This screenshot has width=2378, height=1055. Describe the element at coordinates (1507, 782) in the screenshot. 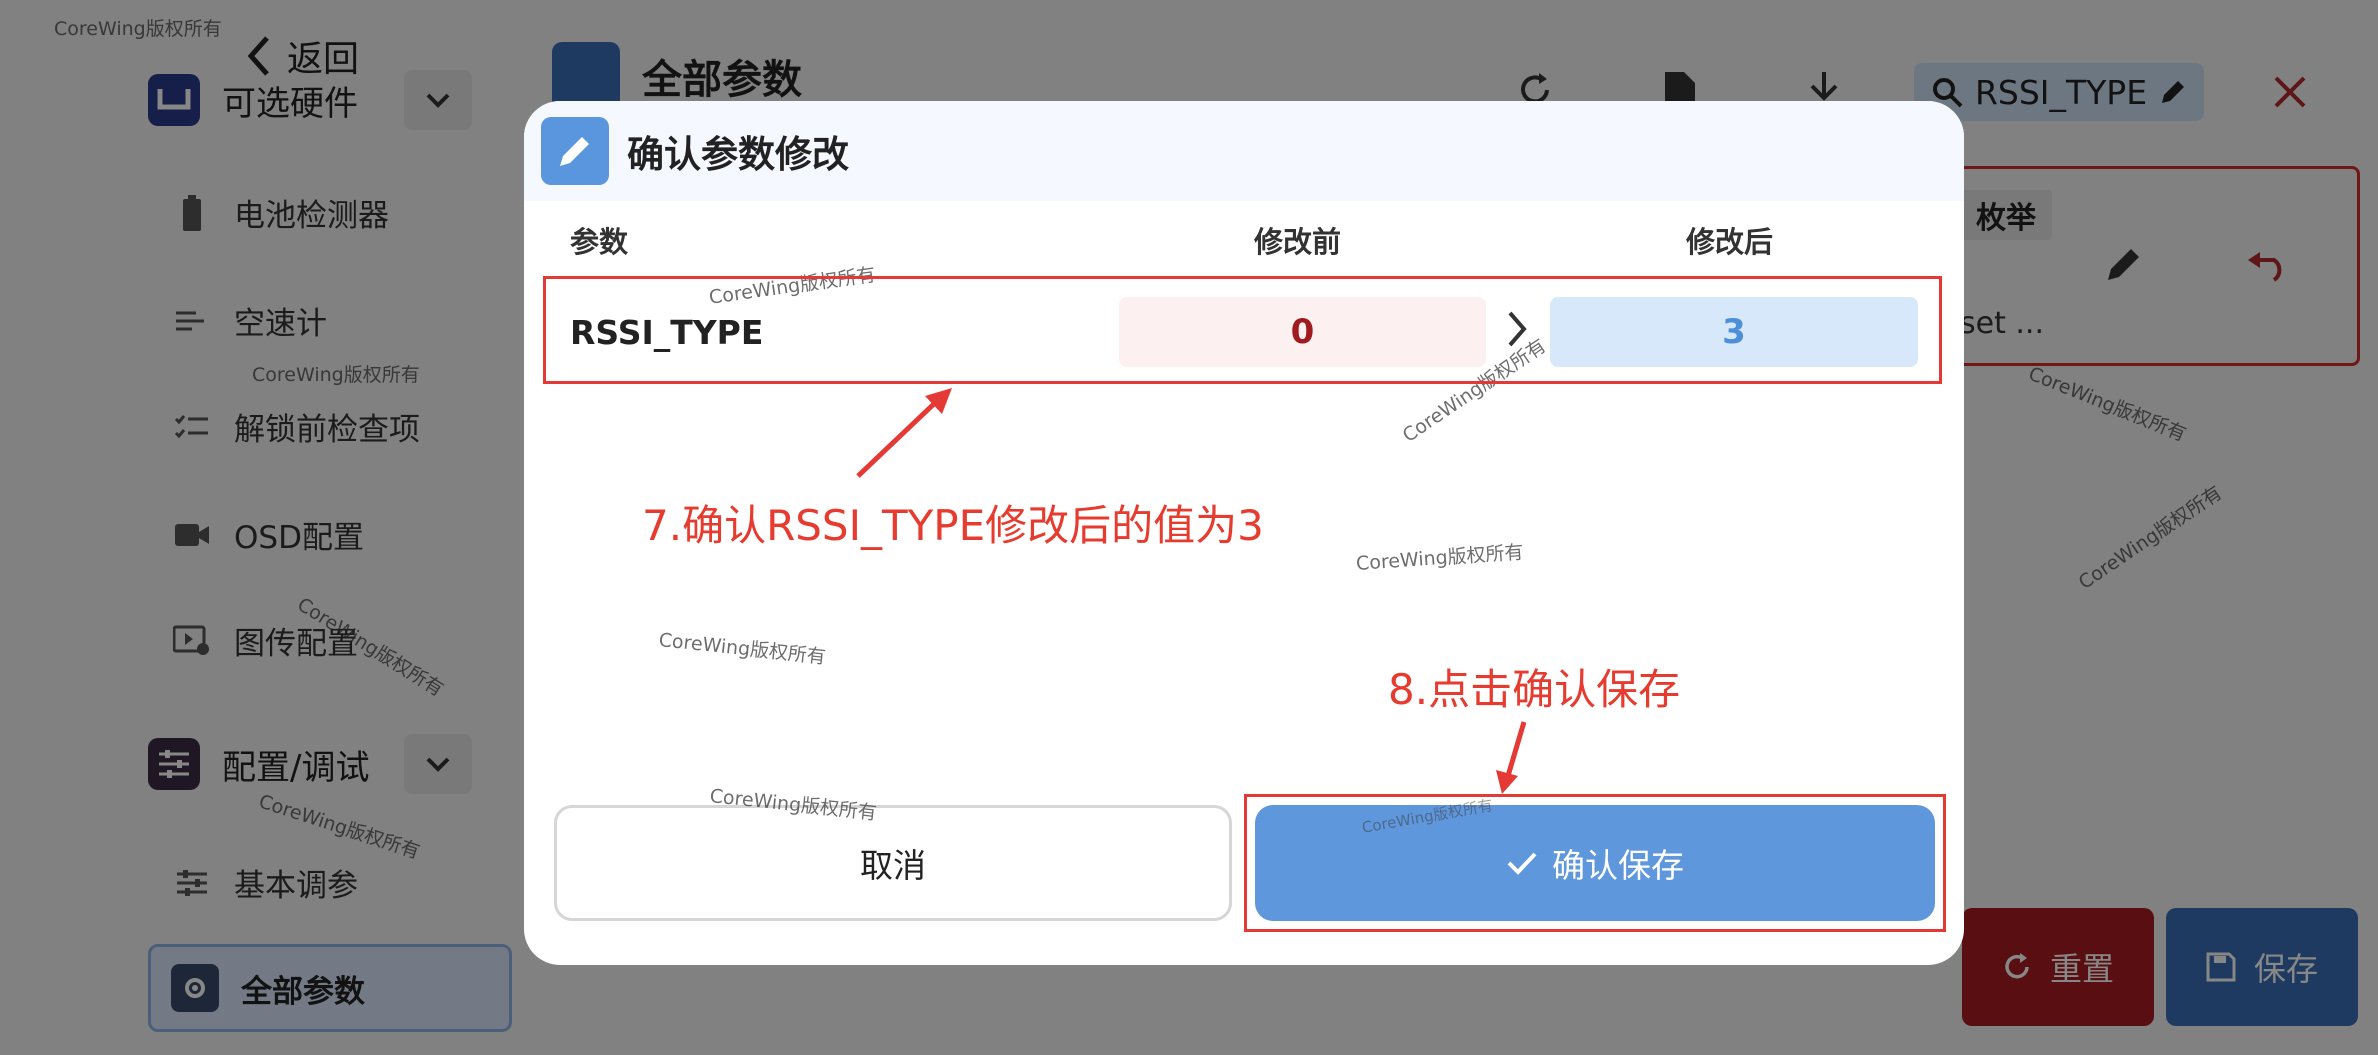

I see `annotation-arrowhead-step8` at that location.